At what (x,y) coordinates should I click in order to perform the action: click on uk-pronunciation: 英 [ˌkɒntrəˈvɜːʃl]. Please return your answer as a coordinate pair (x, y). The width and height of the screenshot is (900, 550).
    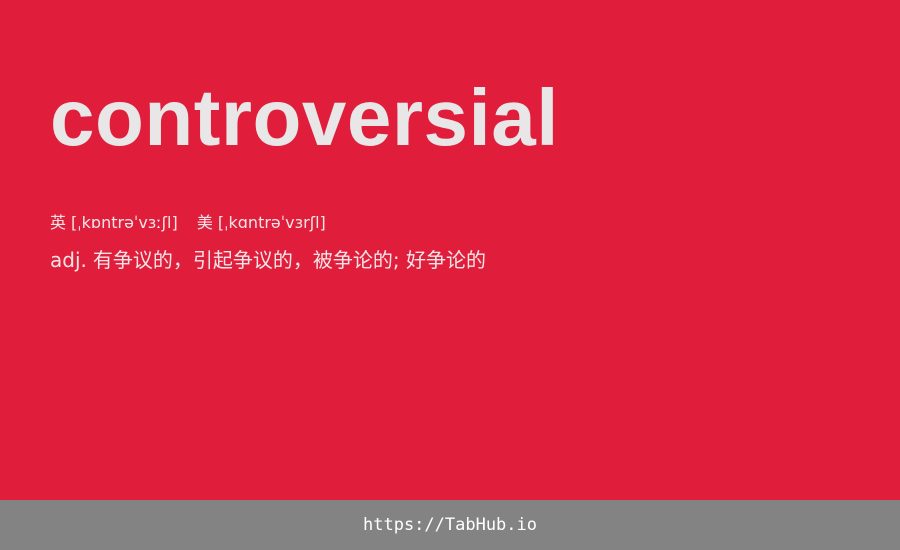
    Looking at the image, I should click on (114, 223).